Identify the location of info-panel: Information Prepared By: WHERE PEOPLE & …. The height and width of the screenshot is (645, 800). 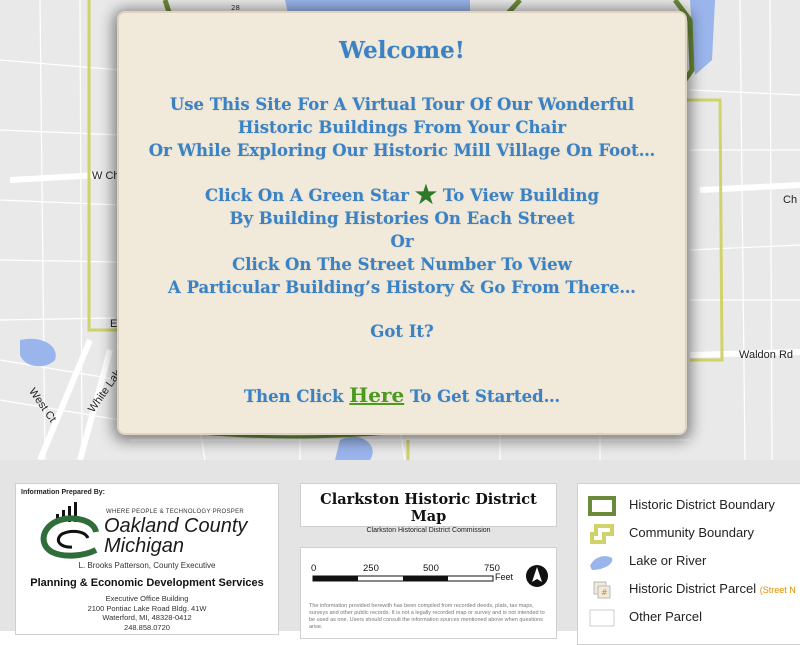
(147, 559).